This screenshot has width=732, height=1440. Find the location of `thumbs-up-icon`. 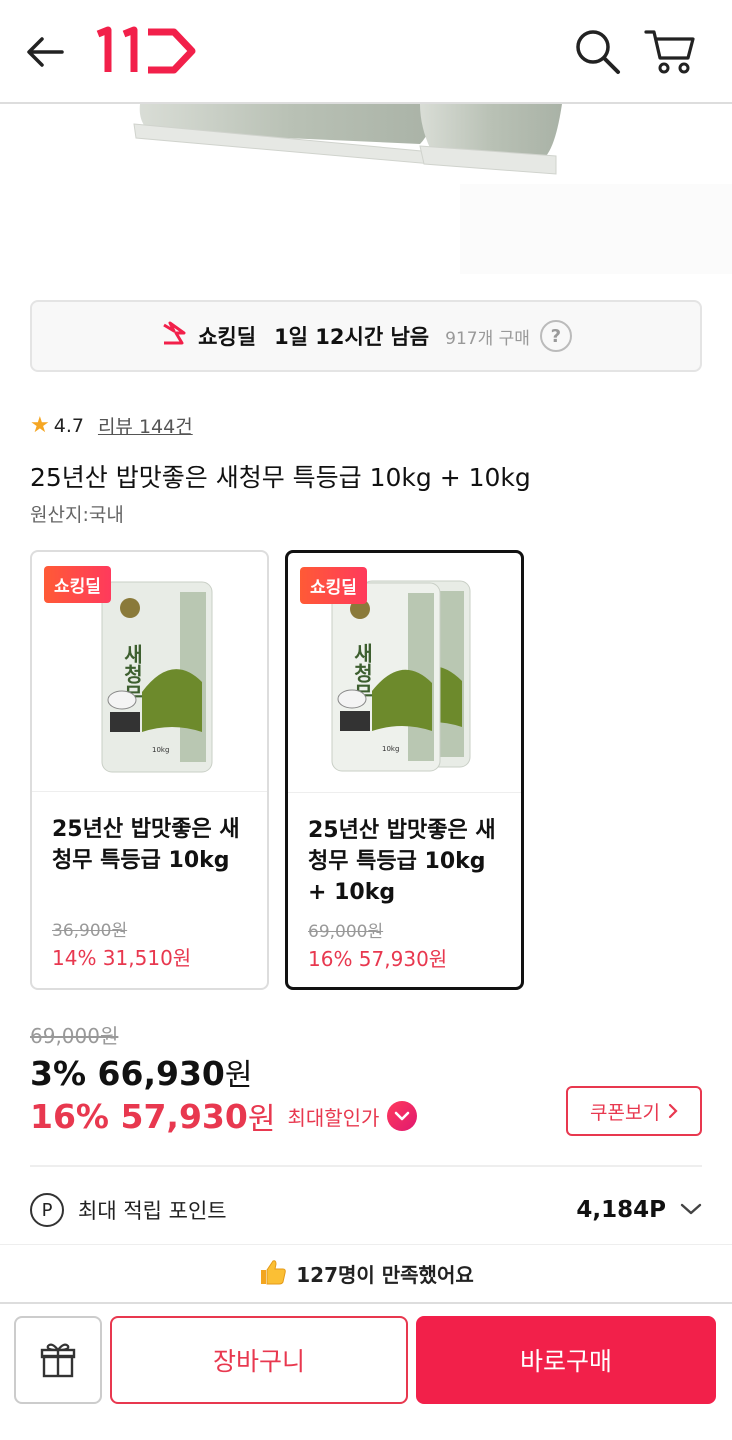

thumbs-up-icon is located at coordinates (273, 1274).